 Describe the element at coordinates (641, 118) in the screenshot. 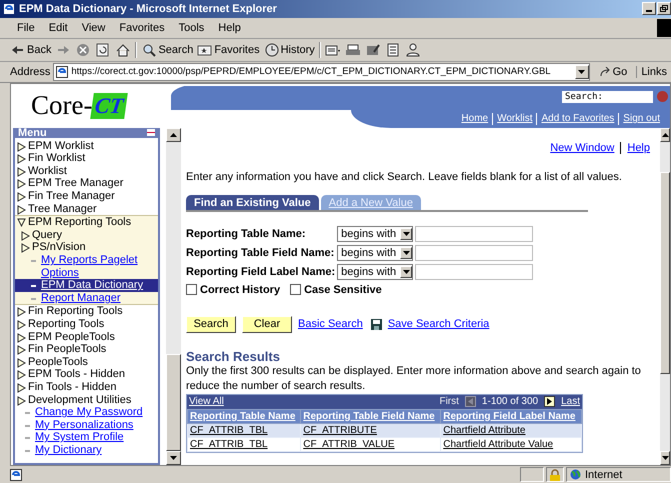

I see `header-link: Sign out` at that location.